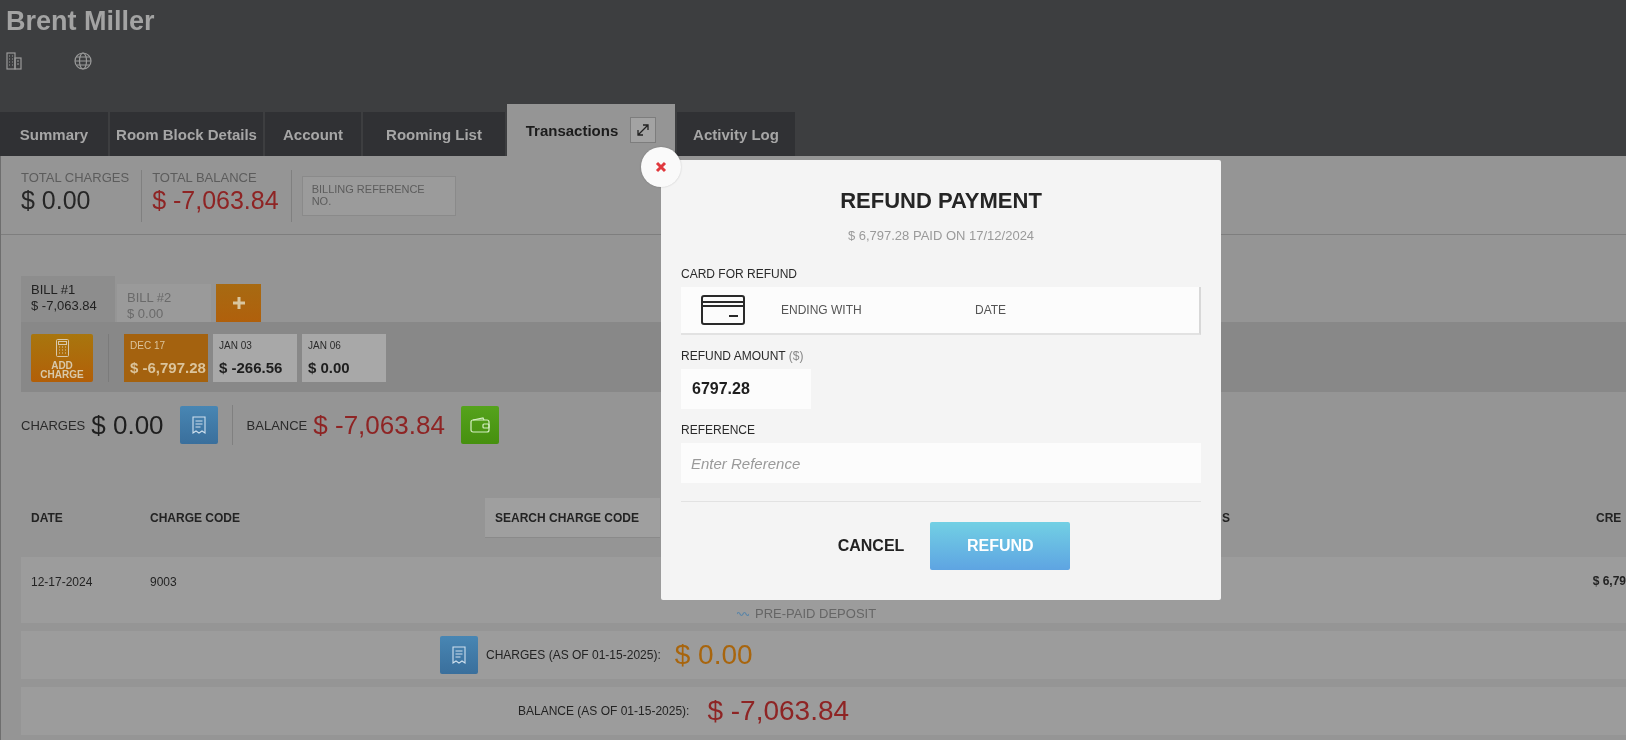 This screenshot has height=740, width=1626. Describe the element at coordinates (718, 430) in the screenshot. I see `field-label: REFERENCE` at that location.